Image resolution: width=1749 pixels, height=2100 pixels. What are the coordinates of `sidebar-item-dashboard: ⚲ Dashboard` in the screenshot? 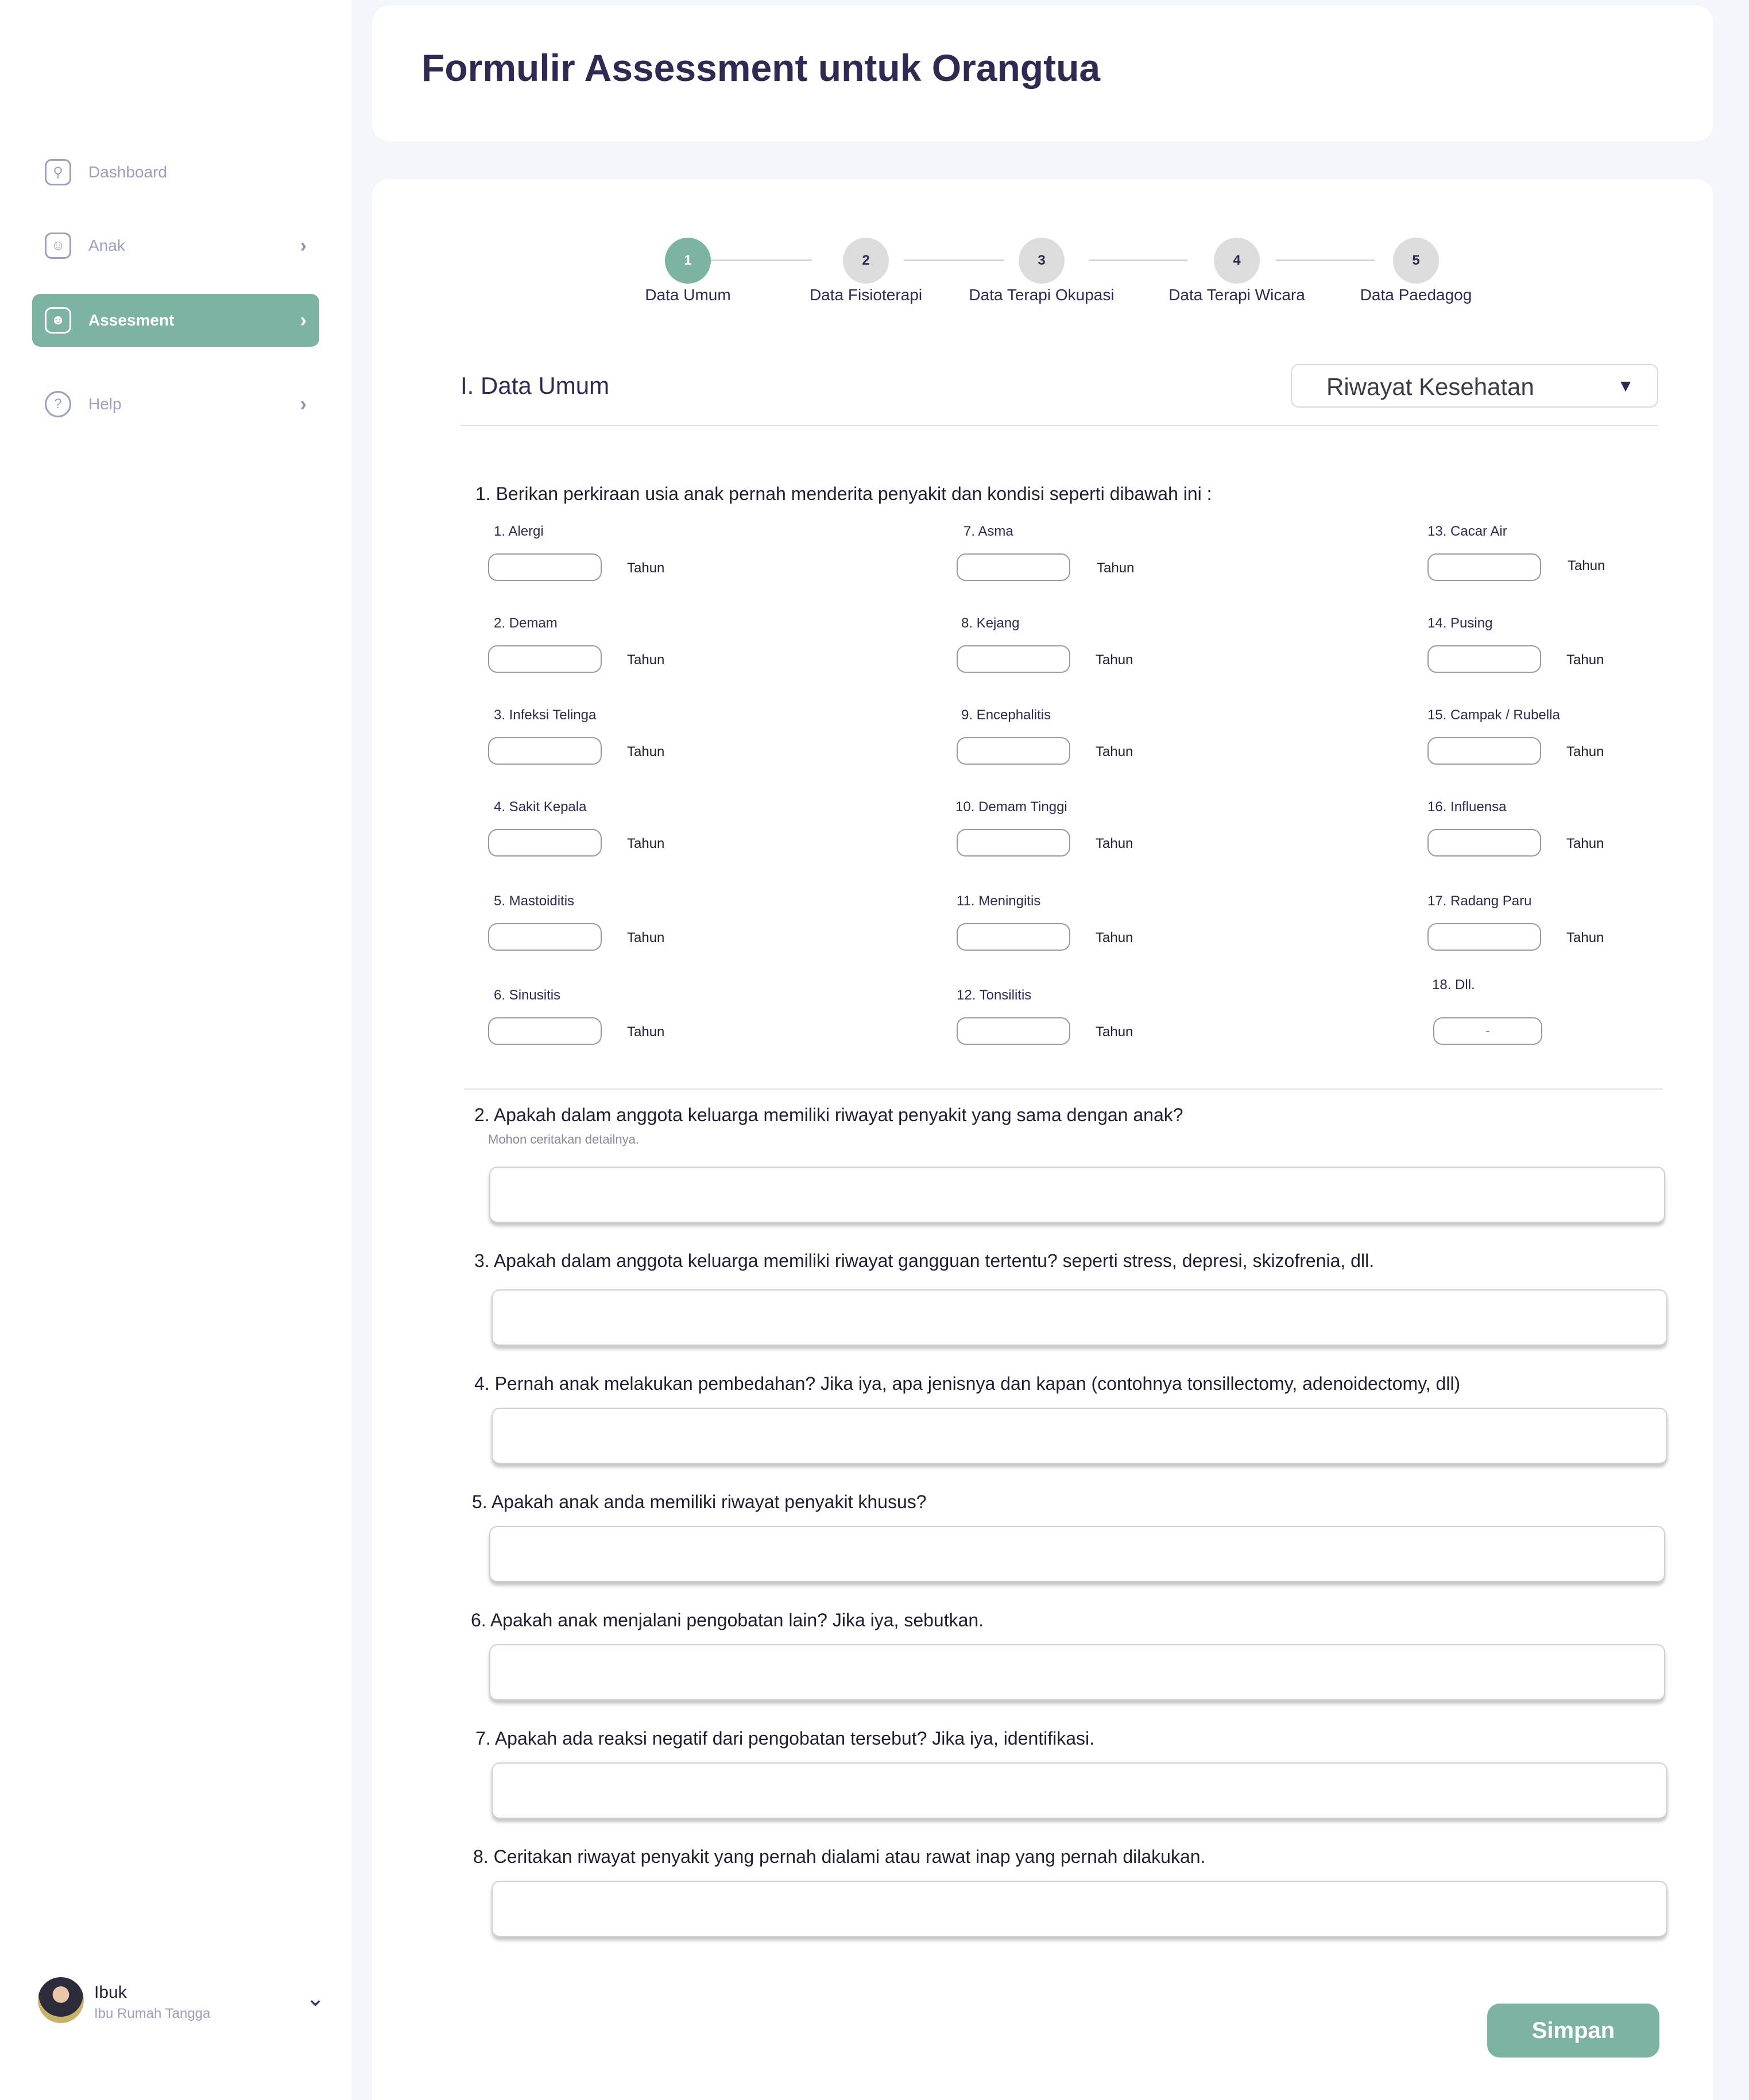 It's located at (175, 172).